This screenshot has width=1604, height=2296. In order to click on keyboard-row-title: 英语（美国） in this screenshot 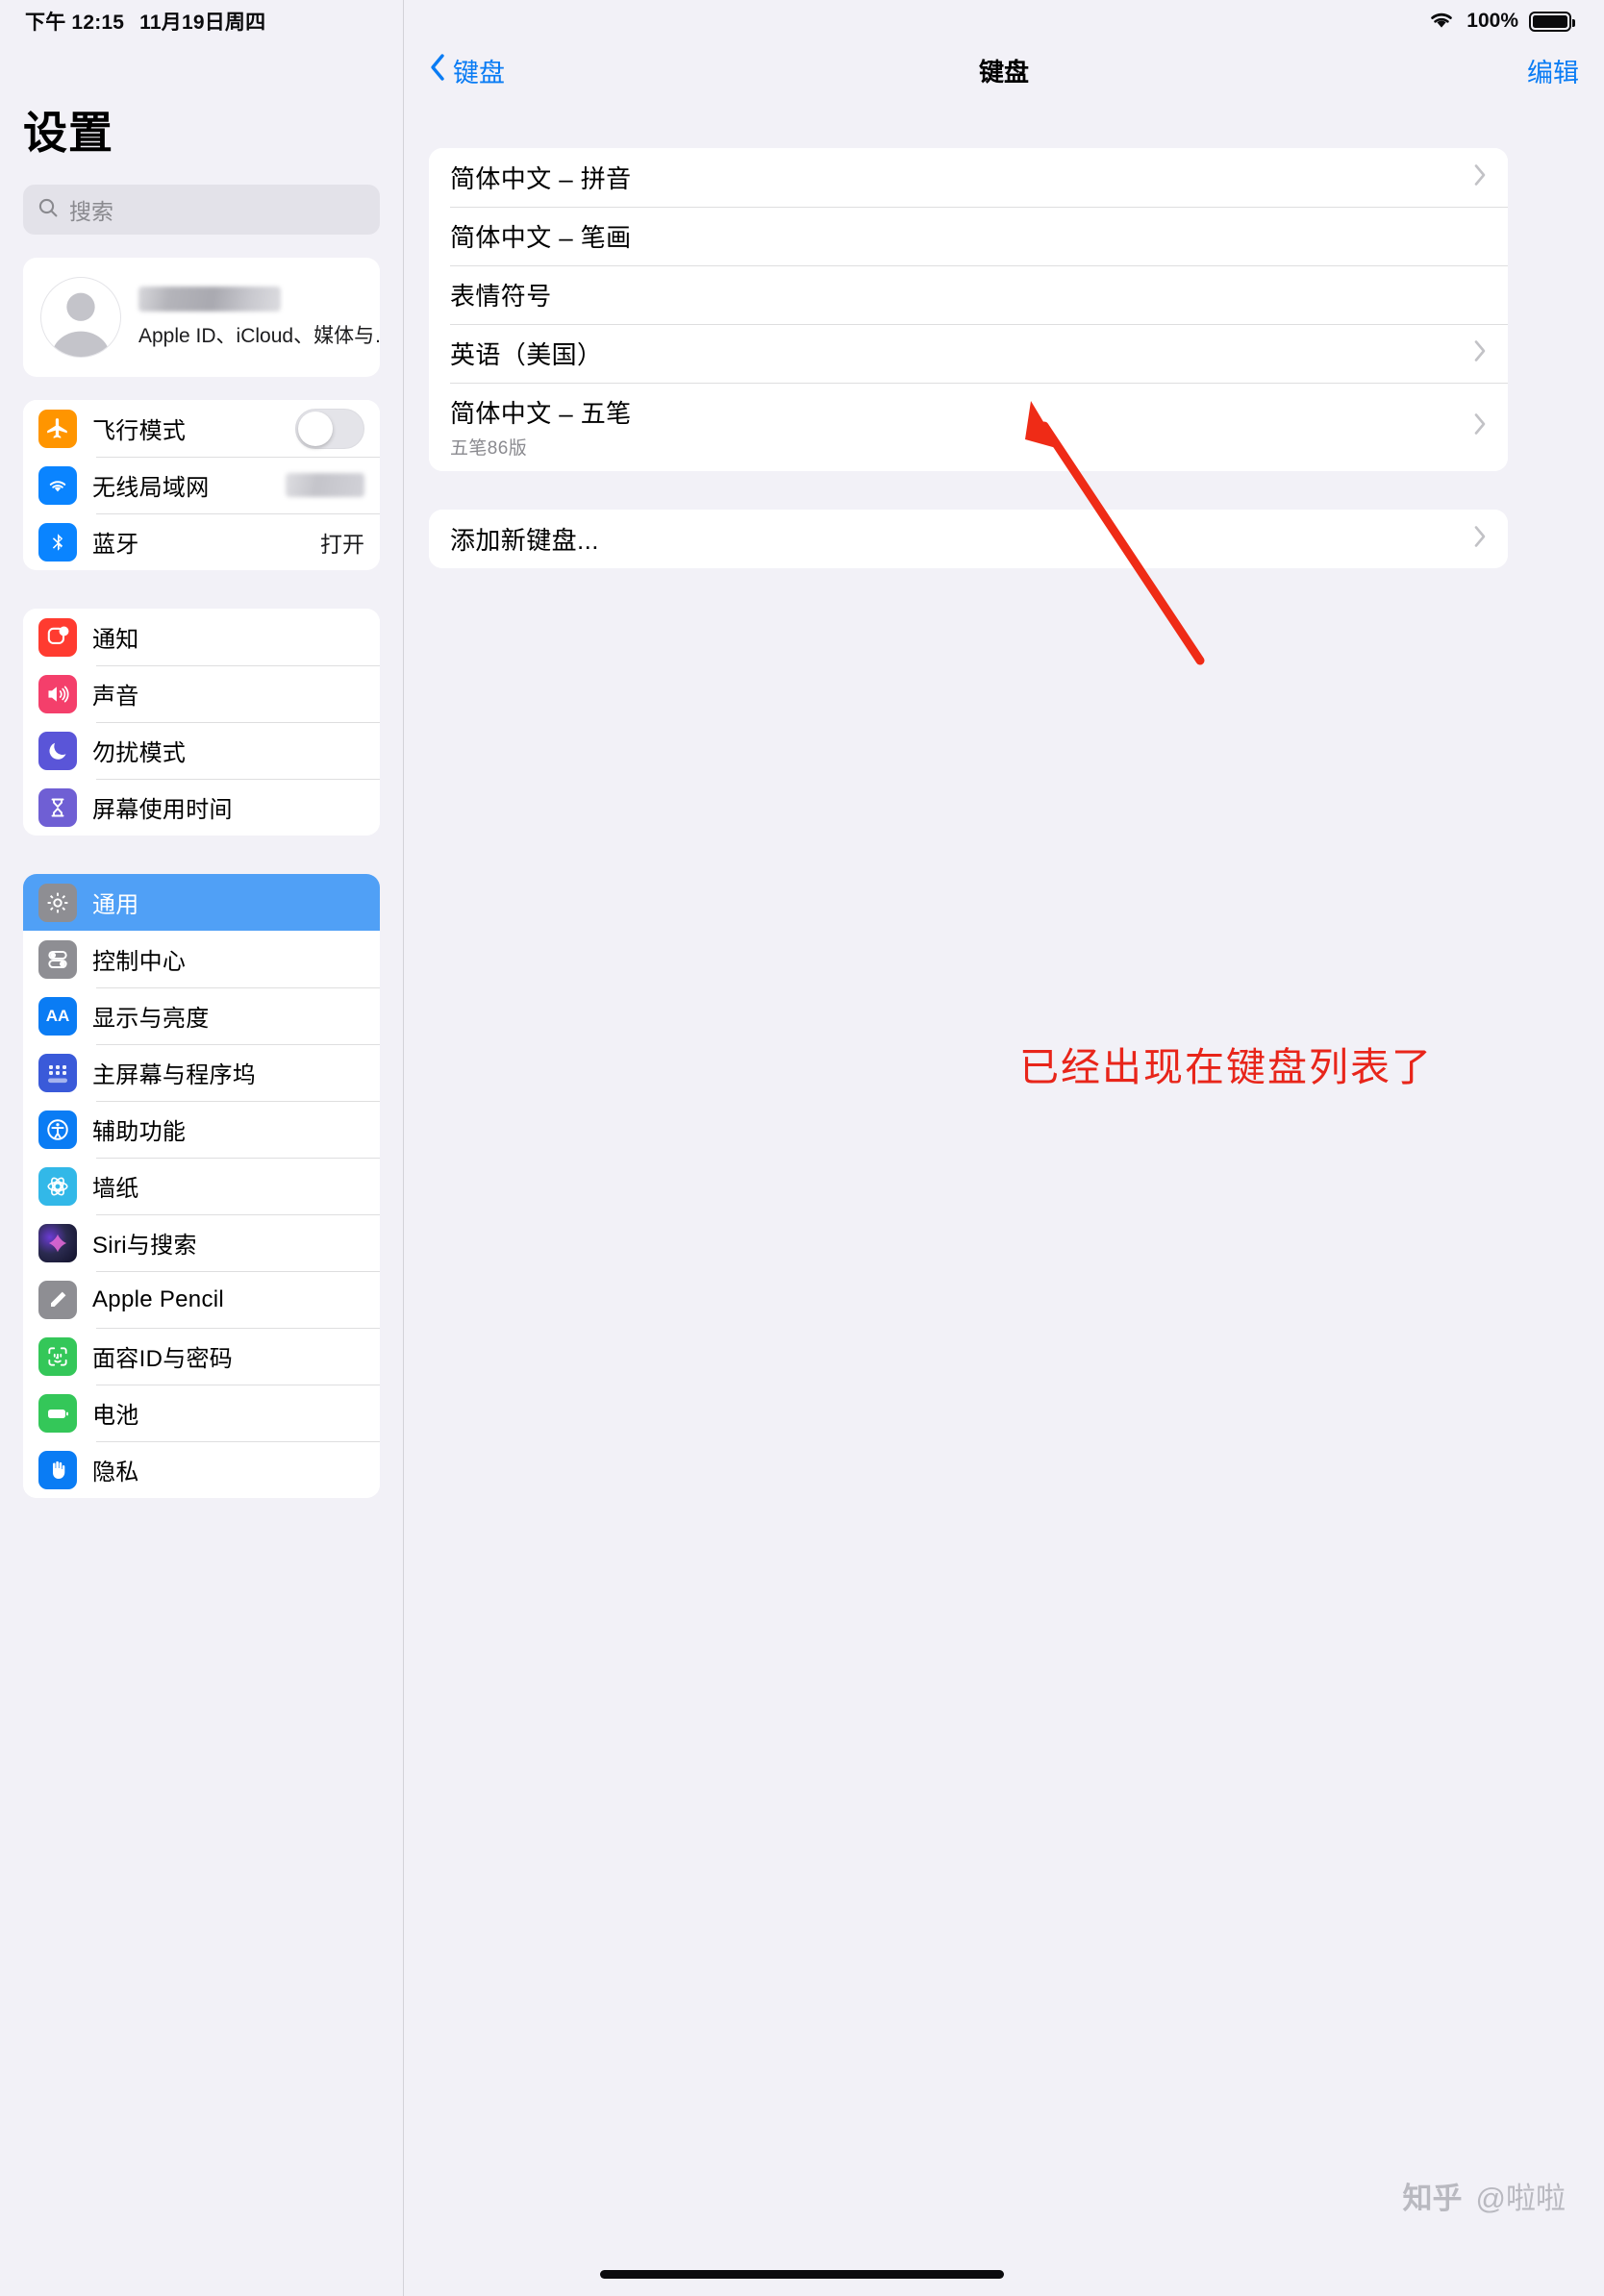, I will do `click(526, 354)`.